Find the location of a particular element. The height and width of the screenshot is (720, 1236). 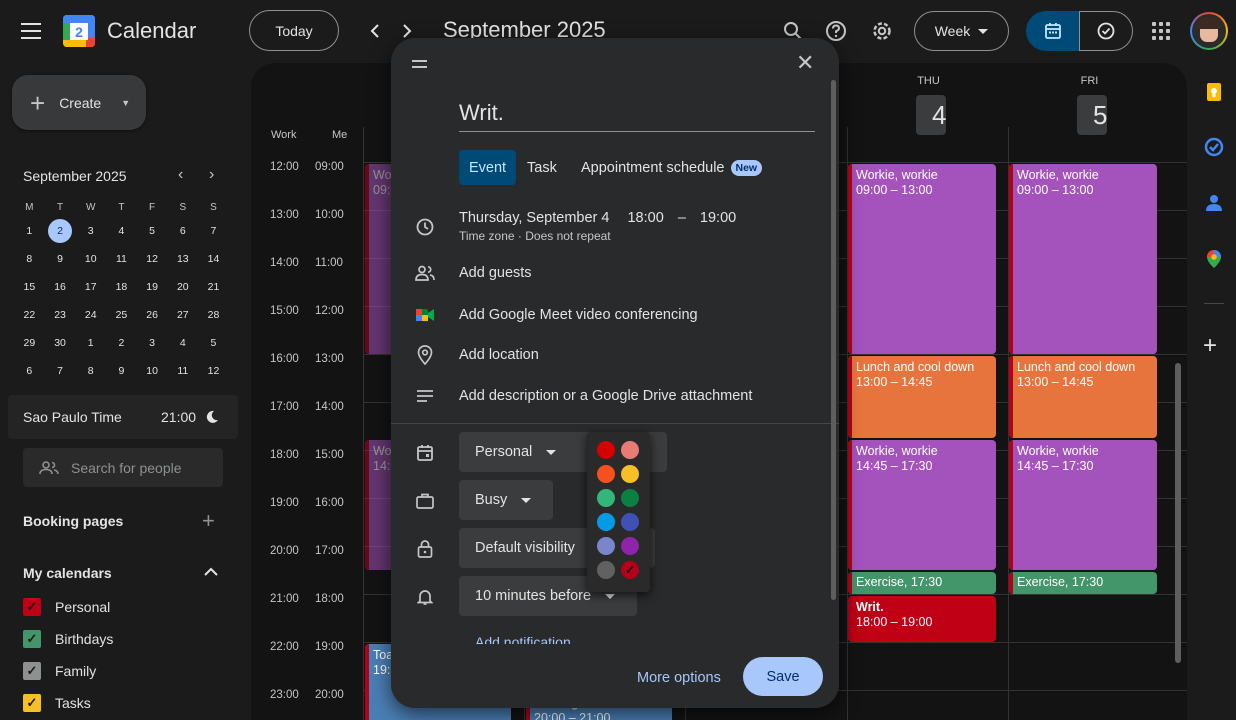

keep-notes-icon is located at coordinates (1214, 92).